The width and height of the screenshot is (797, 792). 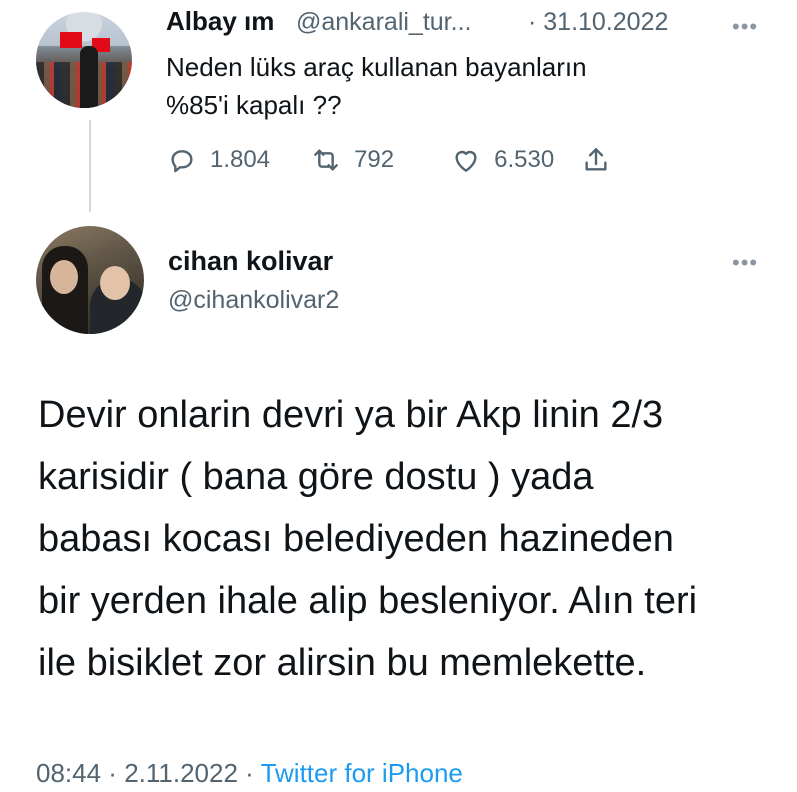 What do you see at coordinates (181, 773) in the screenshot?
I see `tweet-date: 2.11.2022` at bounding box center [181, 773].